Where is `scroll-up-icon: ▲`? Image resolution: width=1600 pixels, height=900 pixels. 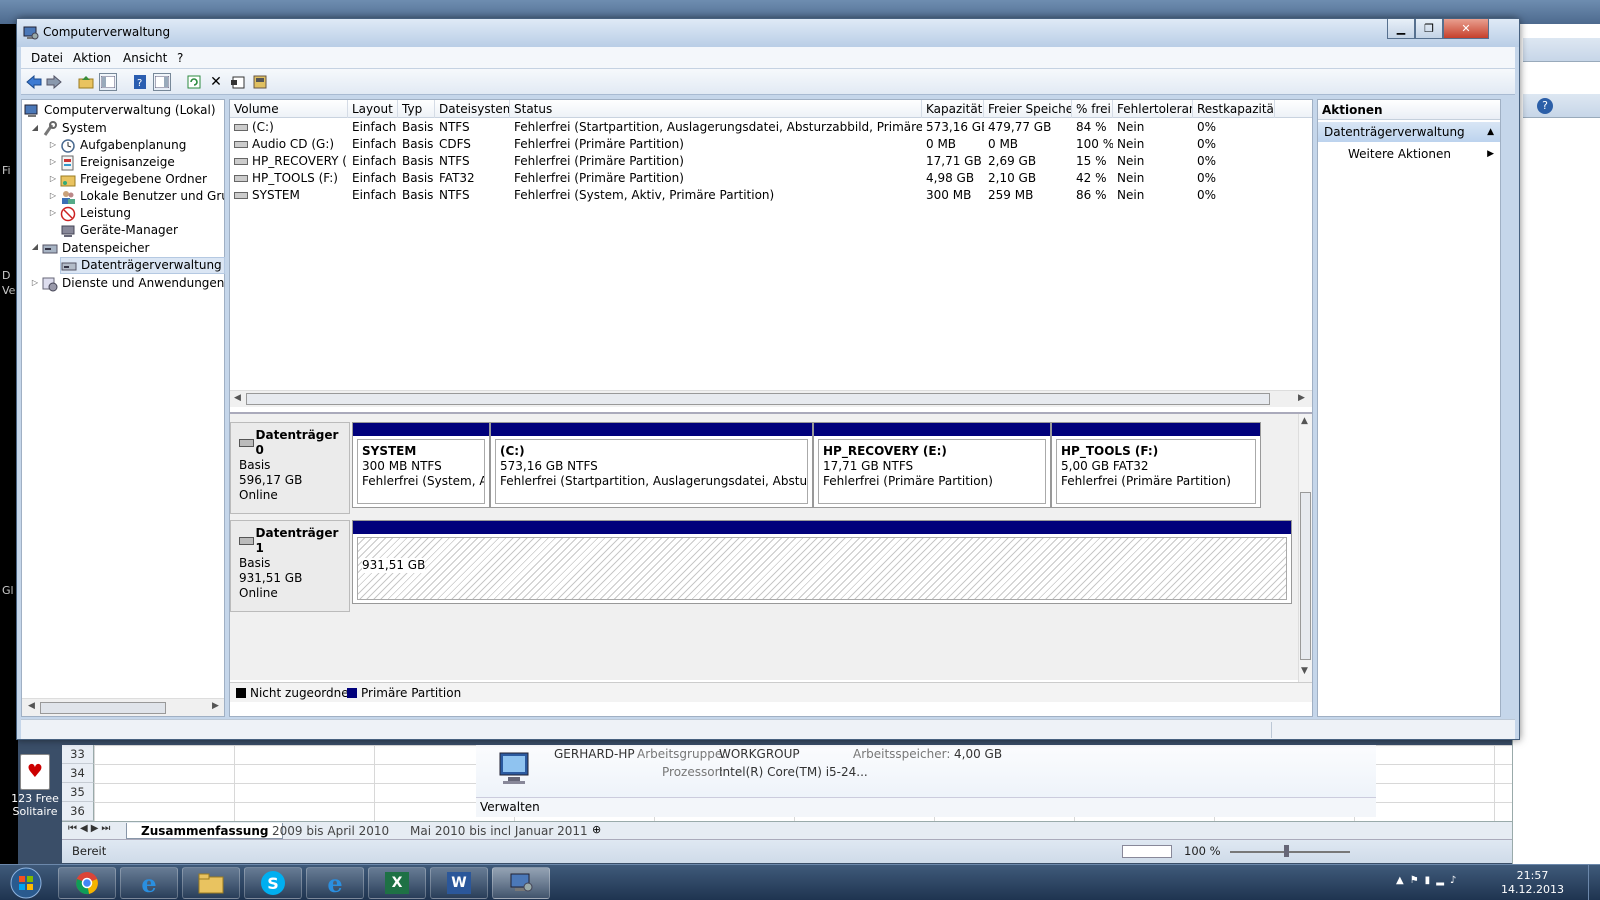 scroll-up-icon: ▲ is located at coordinates (1304, 421).